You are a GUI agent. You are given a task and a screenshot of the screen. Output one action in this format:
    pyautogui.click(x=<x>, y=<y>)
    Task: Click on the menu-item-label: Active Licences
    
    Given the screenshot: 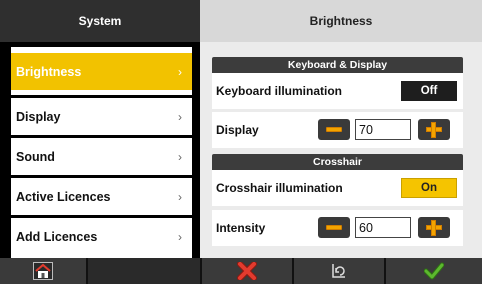 What is the action you would take?
    pyautogui.click(x=63, y=196)
    